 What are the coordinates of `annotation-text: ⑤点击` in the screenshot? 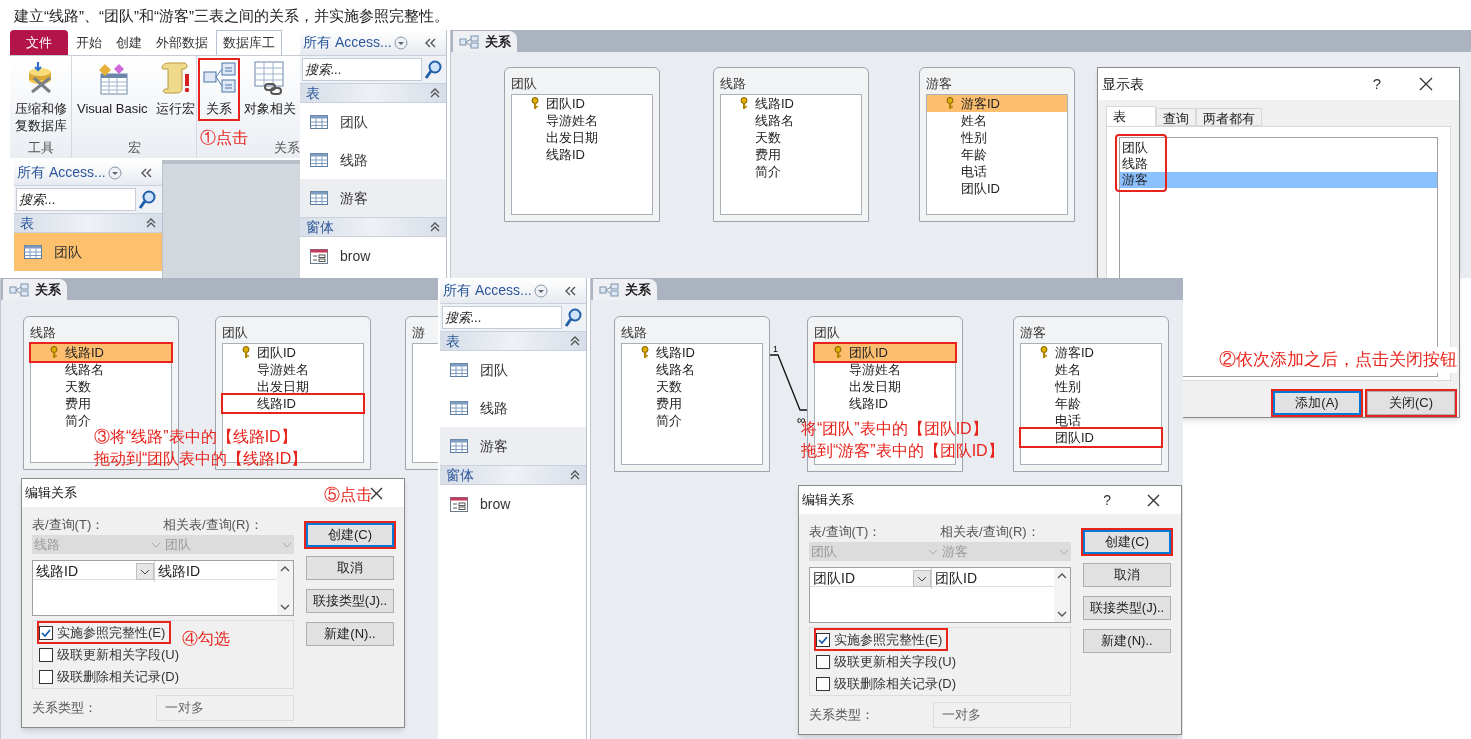 It's located at (348, 495).